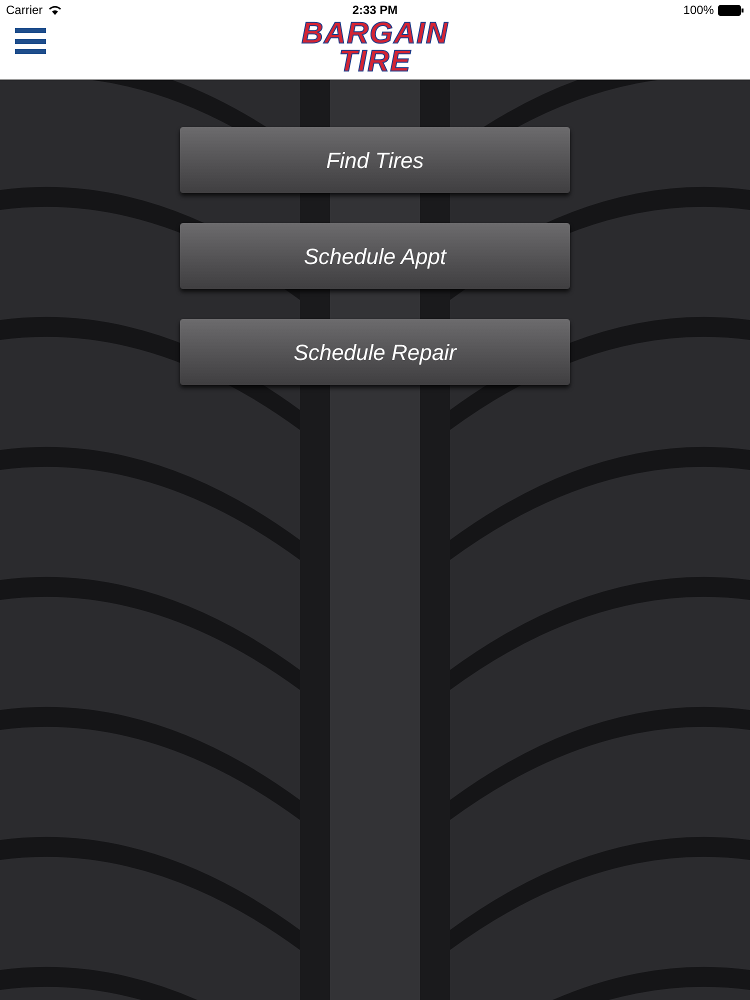  I want to click on menu-icon, so click(30, 41).